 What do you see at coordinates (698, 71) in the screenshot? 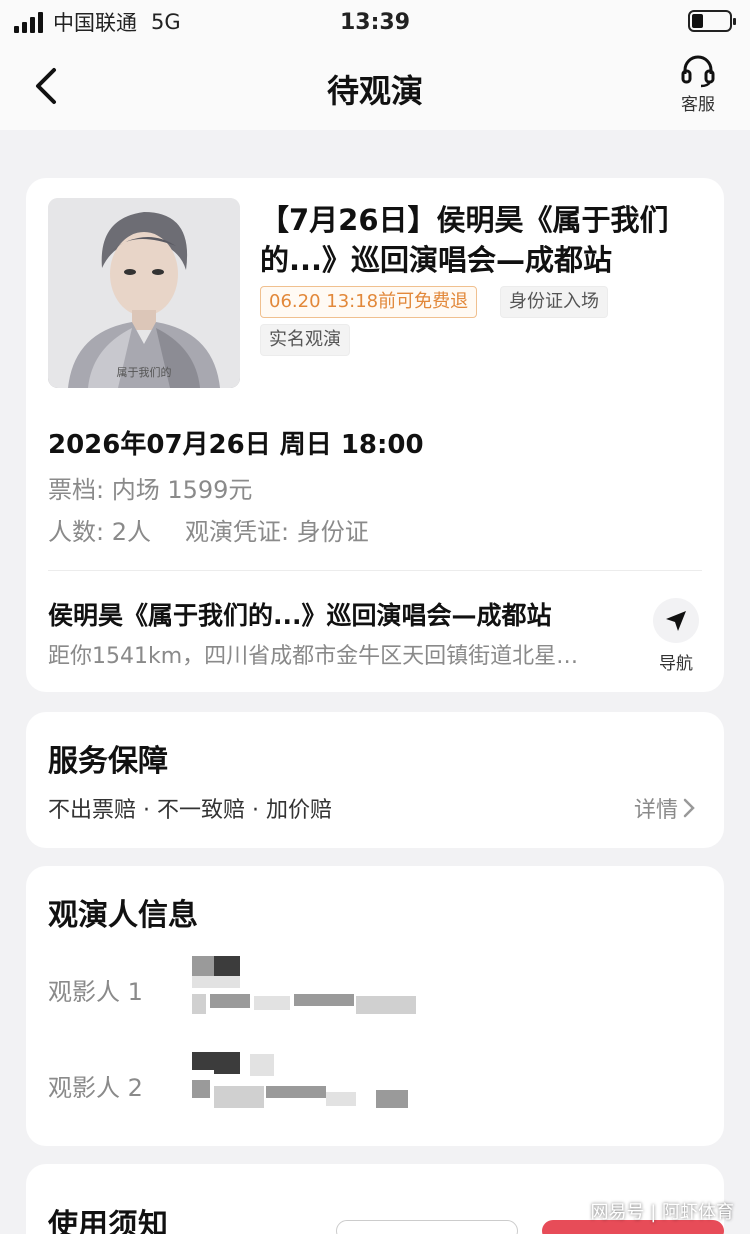
I see `headset-icon` at bounding box center [698, 71].